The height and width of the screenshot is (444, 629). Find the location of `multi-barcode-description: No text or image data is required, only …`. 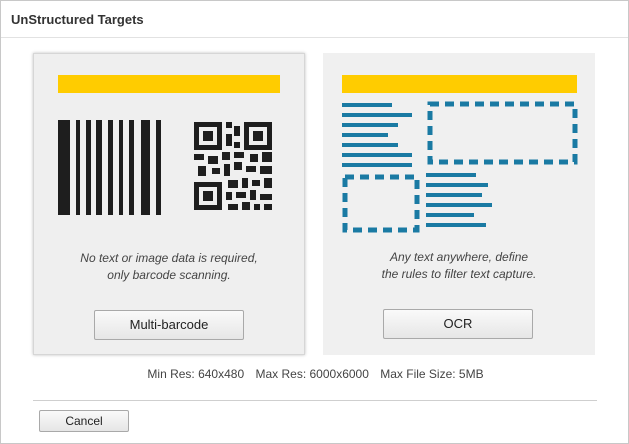

multi-barcode-description: No text or image data is required, only … is located at coordinates (169, 267).